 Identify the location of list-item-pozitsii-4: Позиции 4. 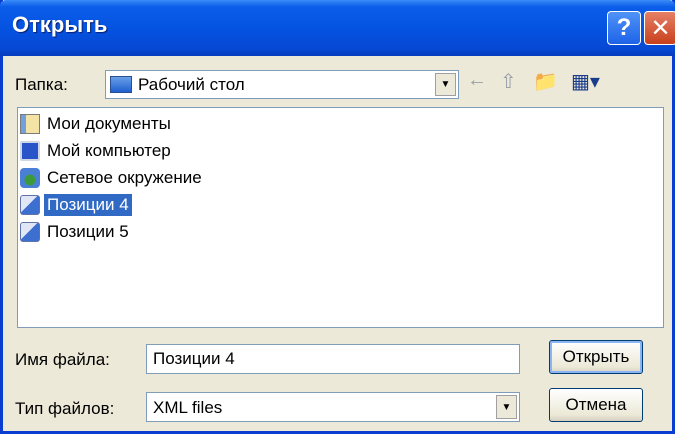
(76, 205).